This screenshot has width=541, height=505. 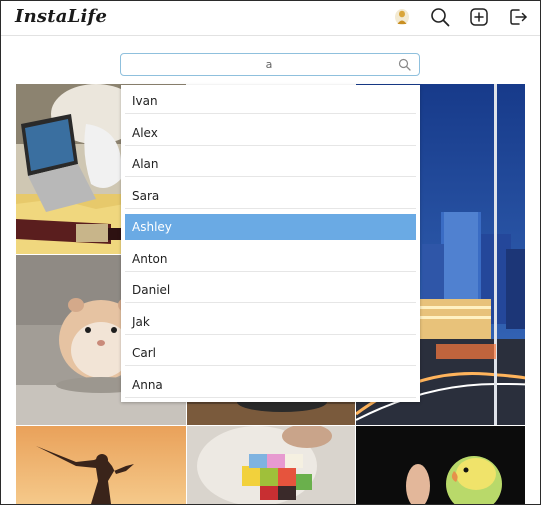 I want to click on search-field-icon, so click(x=404, y=64).